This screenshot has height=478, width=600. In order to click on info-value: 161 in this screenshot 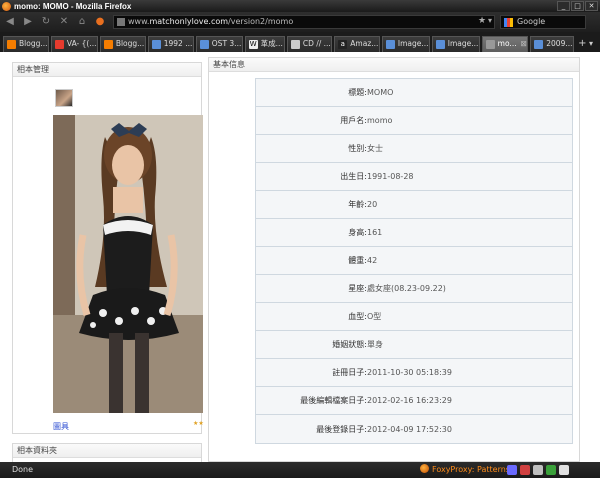, I will do `click(375, 232)`.